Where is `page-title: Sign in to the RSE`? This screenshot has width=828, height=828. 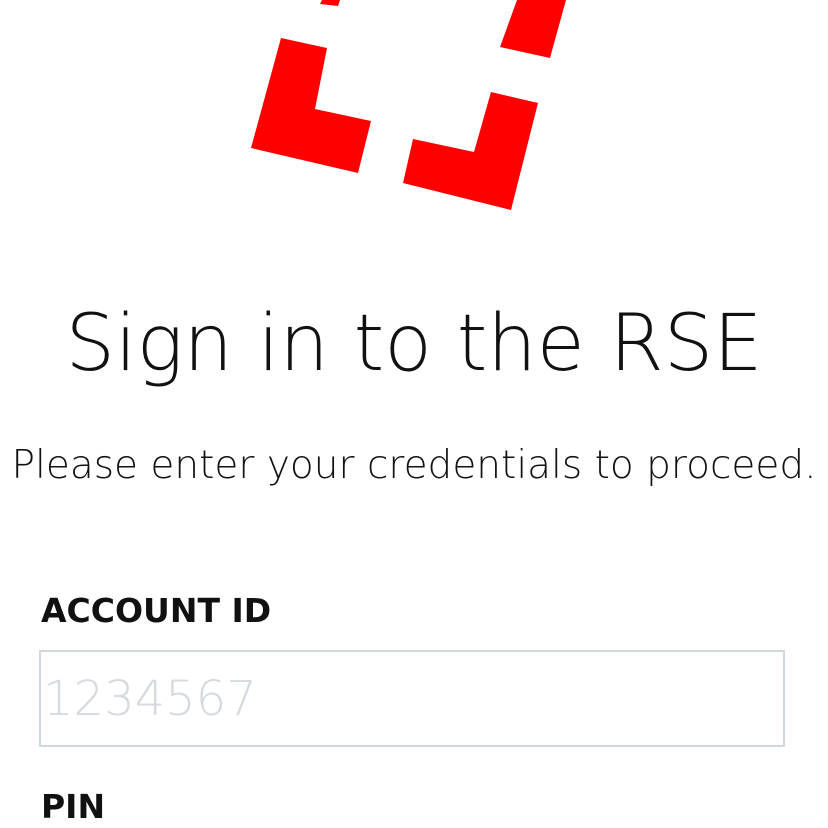
page-title: Sign in to the RSE is located at coordinates (414, 344).